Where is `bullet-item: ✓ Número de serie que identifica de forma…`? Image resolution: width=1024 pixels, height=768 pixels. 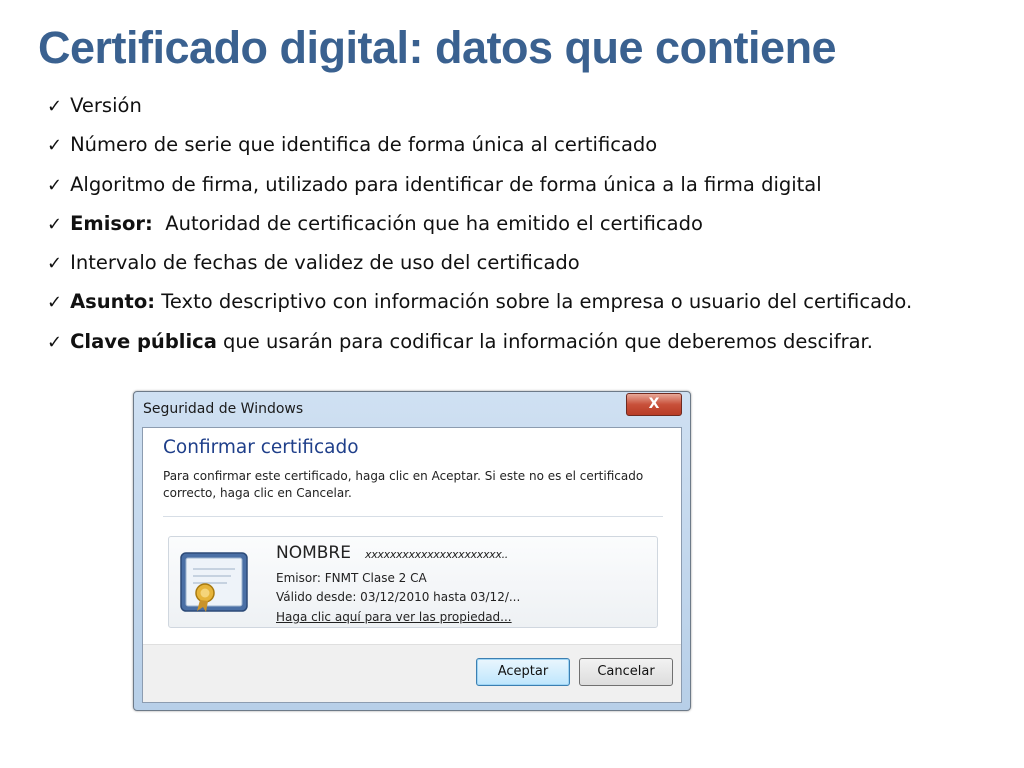
bullet-item: ✓ Número de serie que identifica de forma… is located at coordinates (479, 150).